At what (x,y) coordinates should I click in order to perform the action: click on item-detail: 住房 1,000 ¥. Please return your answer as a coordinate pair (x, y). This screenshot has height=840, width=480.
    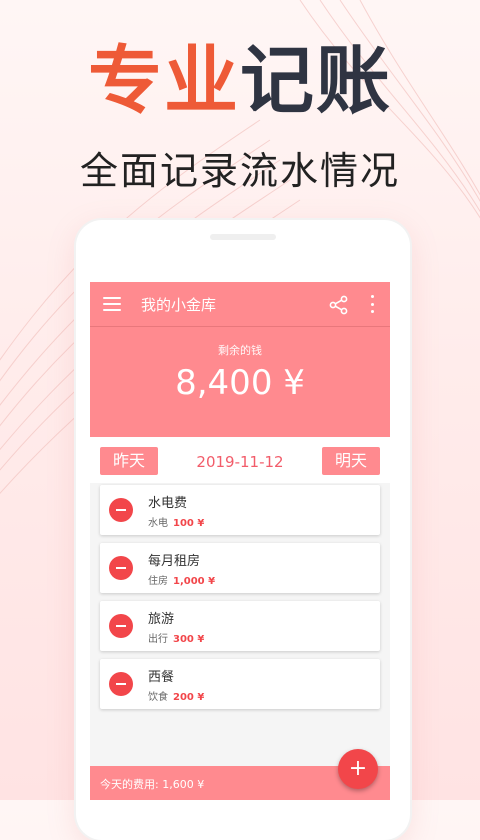
    Looking at the image, I should click on (181, 579).